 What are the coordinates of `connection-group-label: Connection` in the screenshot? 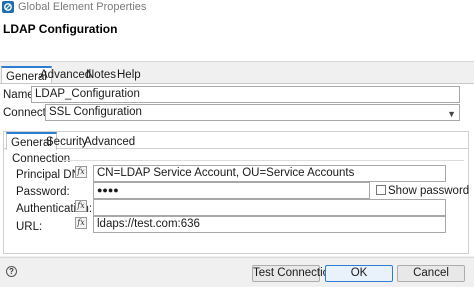 It's located at (41, 159).